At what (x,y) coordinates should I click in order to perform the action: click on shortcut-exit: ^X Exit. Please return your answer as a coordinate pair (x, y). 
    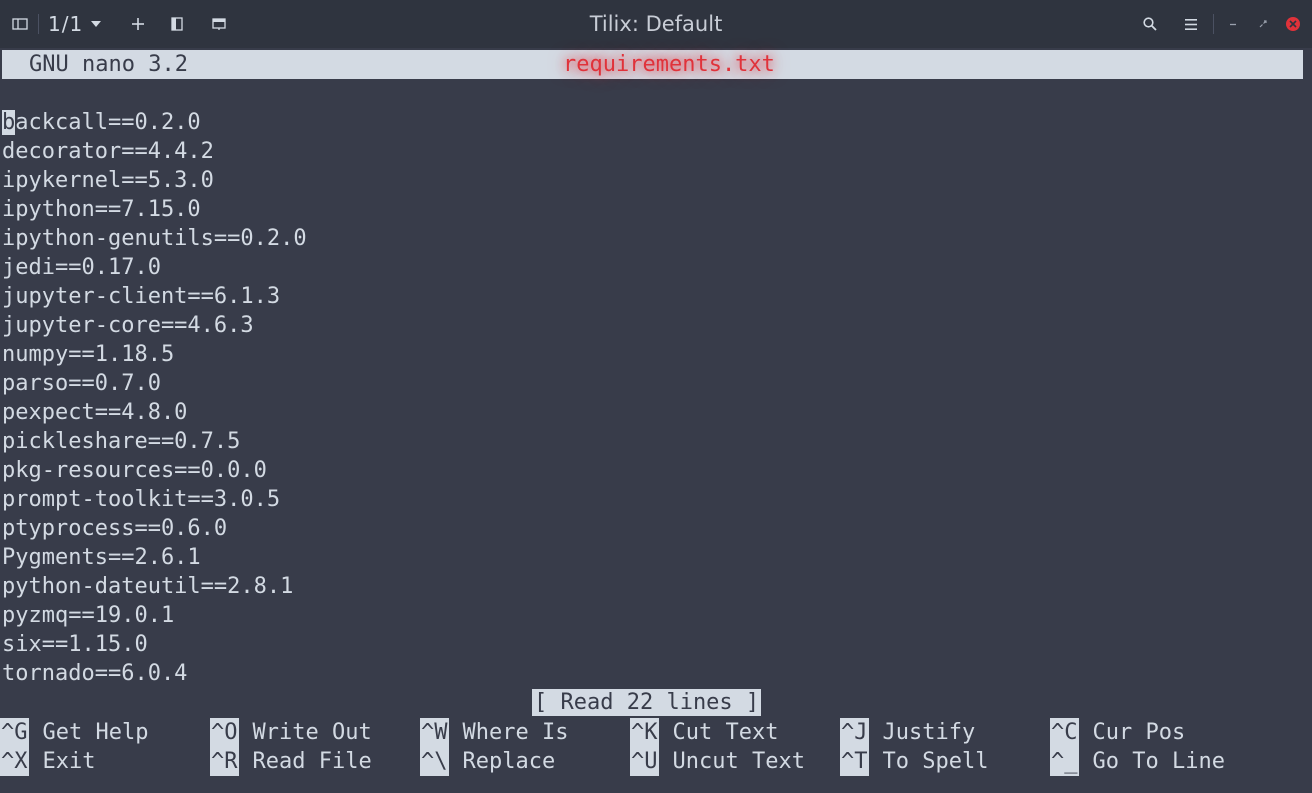
    Looking at the image, I should click on (47, 761).